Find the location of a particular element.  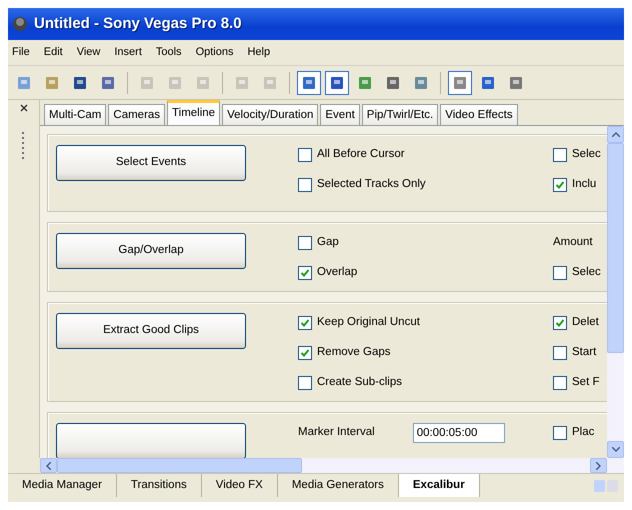

menu-item: Insert is located at coordinates (128, 52).